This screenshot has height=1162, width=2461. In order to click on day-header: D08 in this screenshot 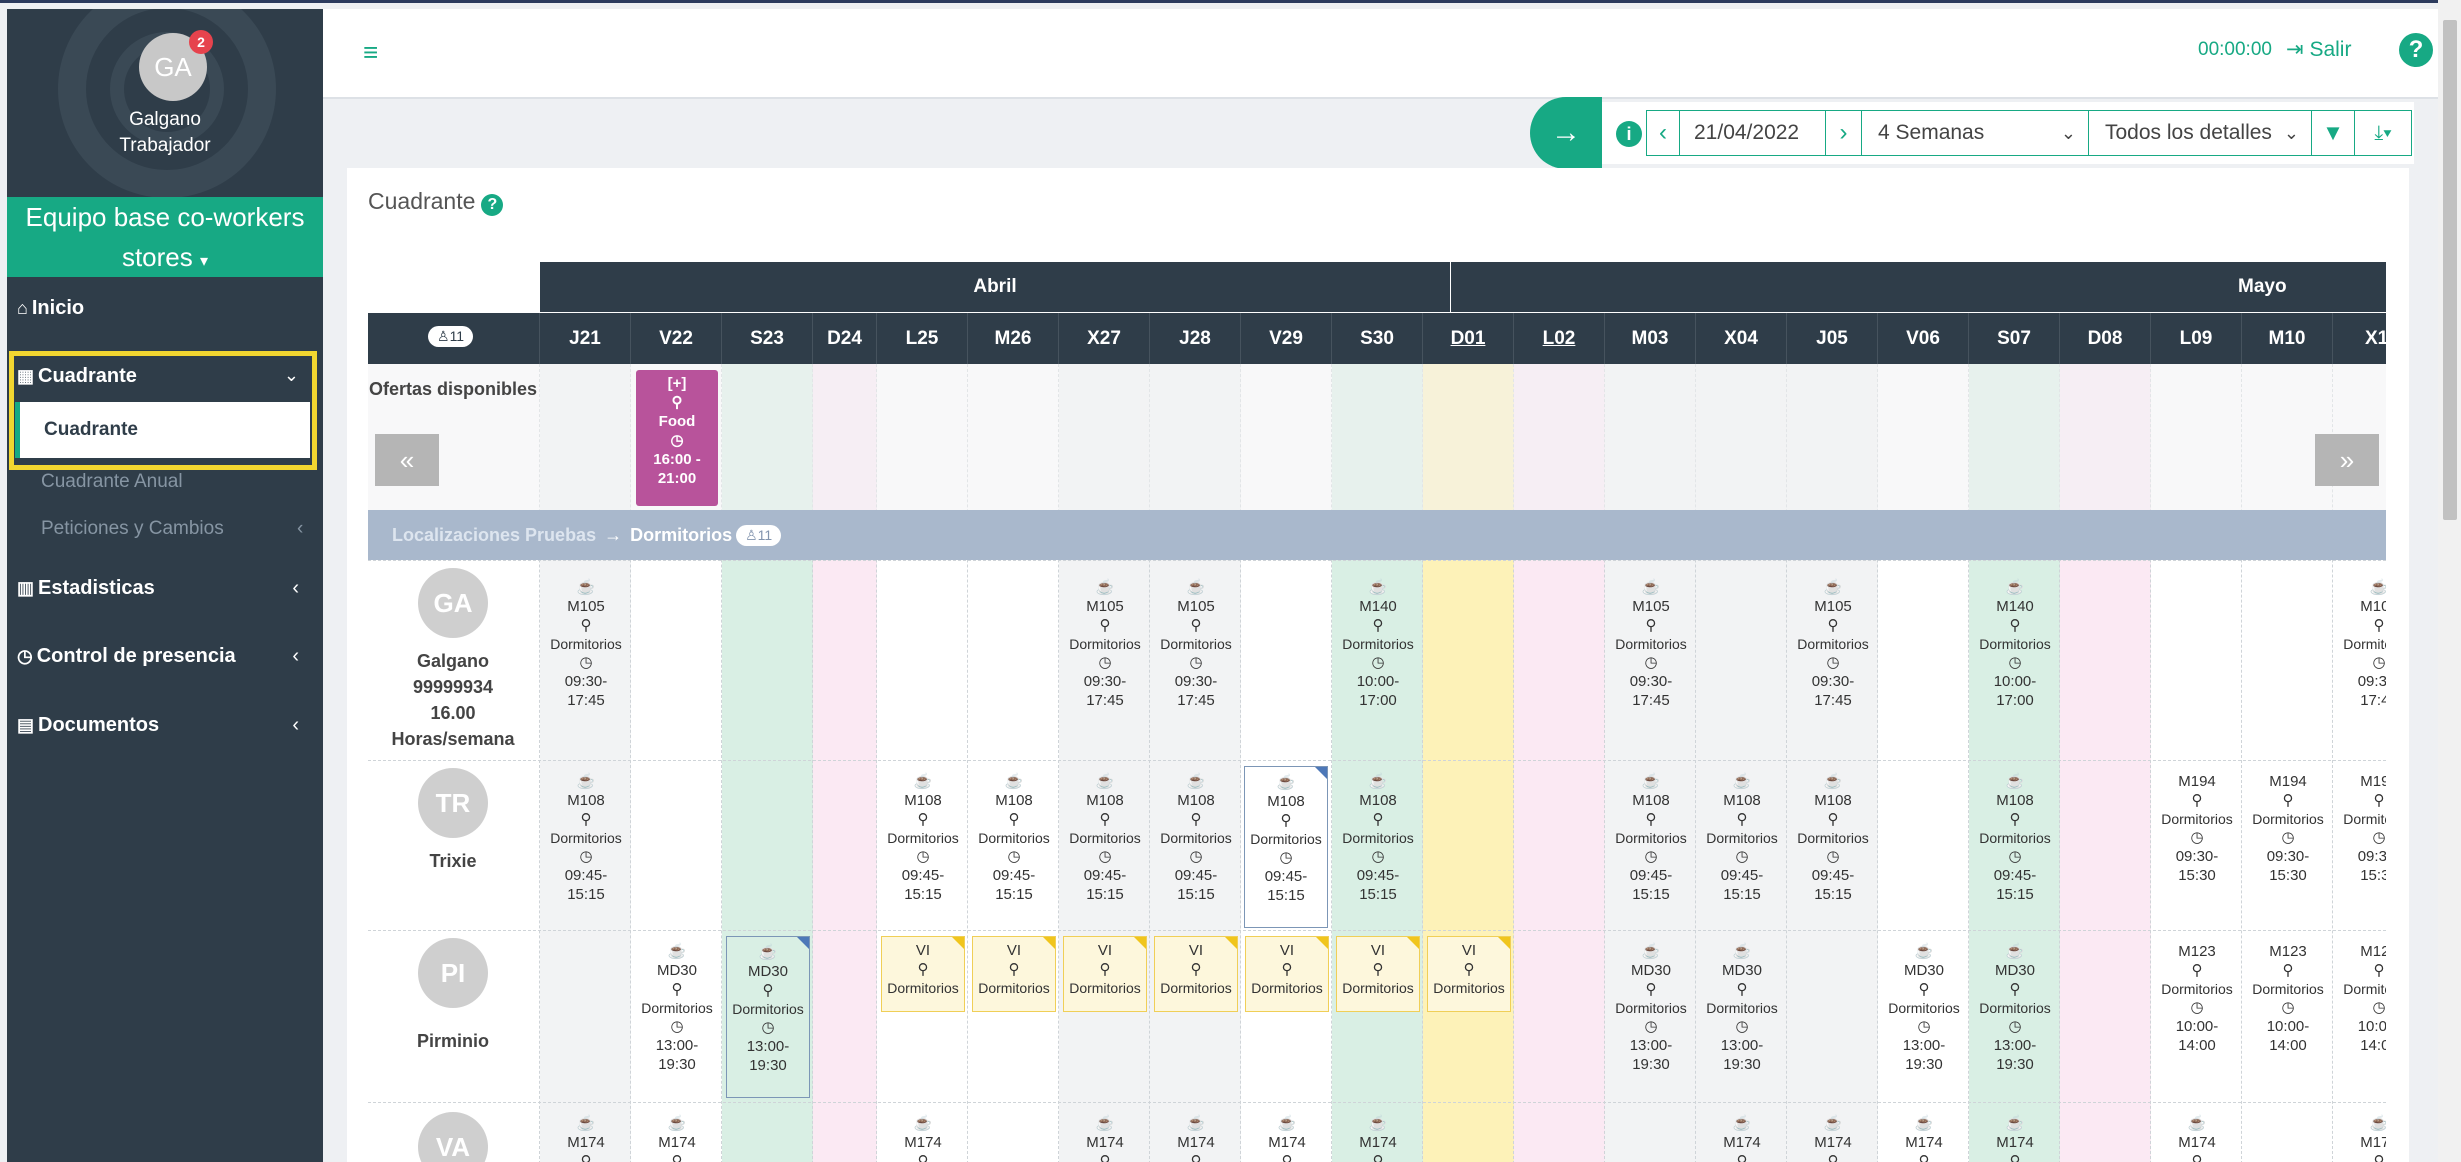, I will do `click(2105, 338)`.